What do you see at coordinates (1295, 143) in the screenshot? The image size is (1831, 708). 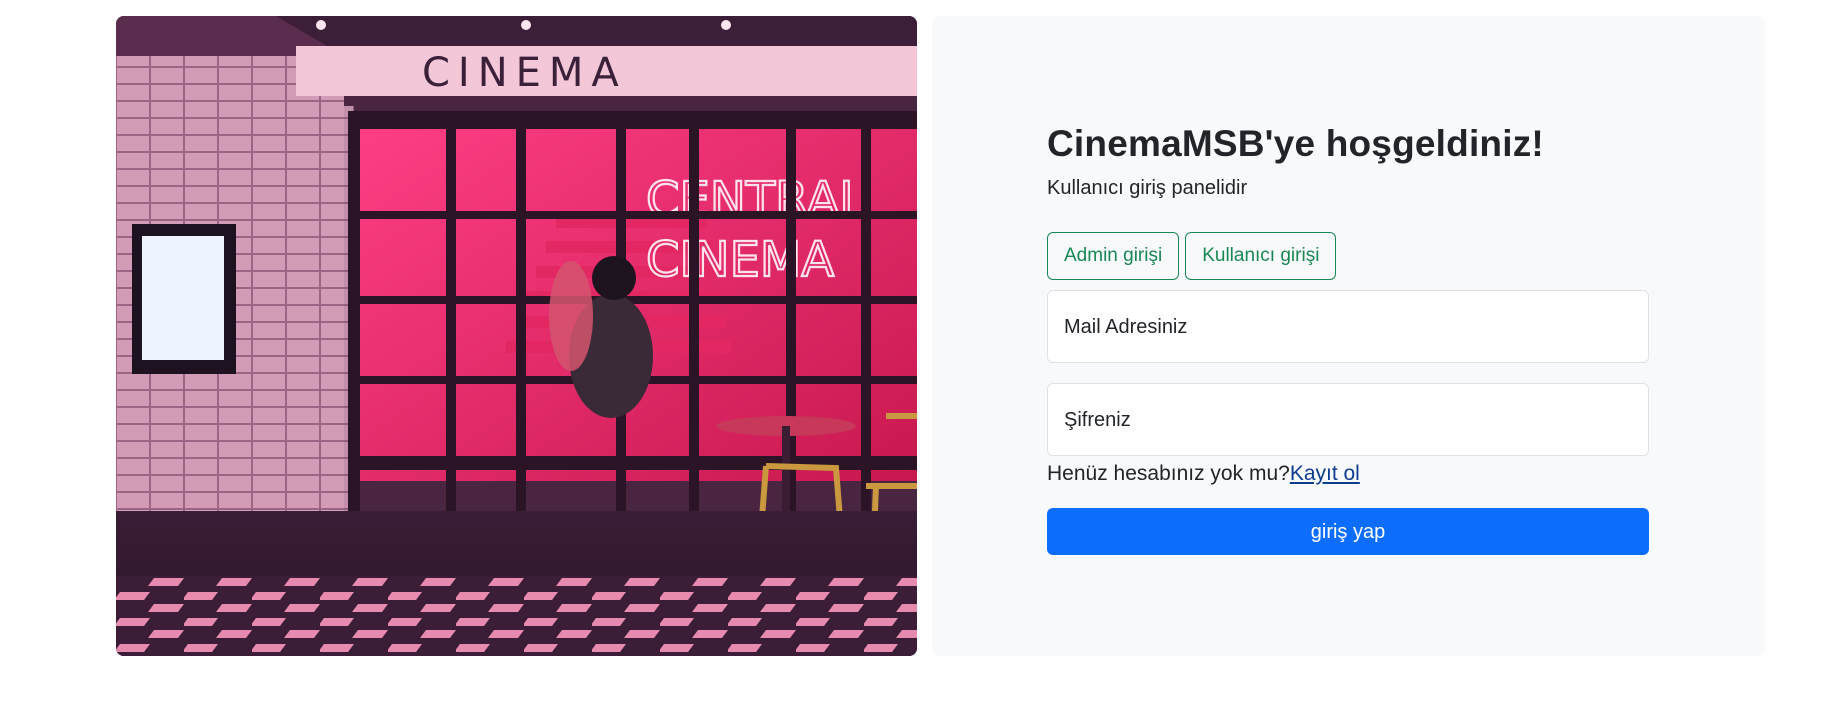 I see `page-title: CinemaMSB'ye hoşgeldiniz!` at bounding box center [1295, 143].